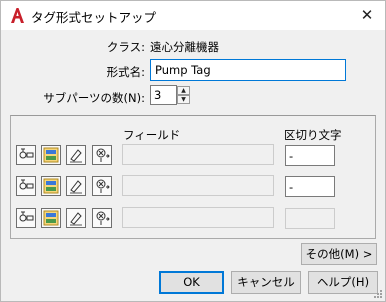 Image resolution: width=386 pixels, height=302 pixels. I want to click on subparts-label: サブパーツの数(N):, so click(94, 98).